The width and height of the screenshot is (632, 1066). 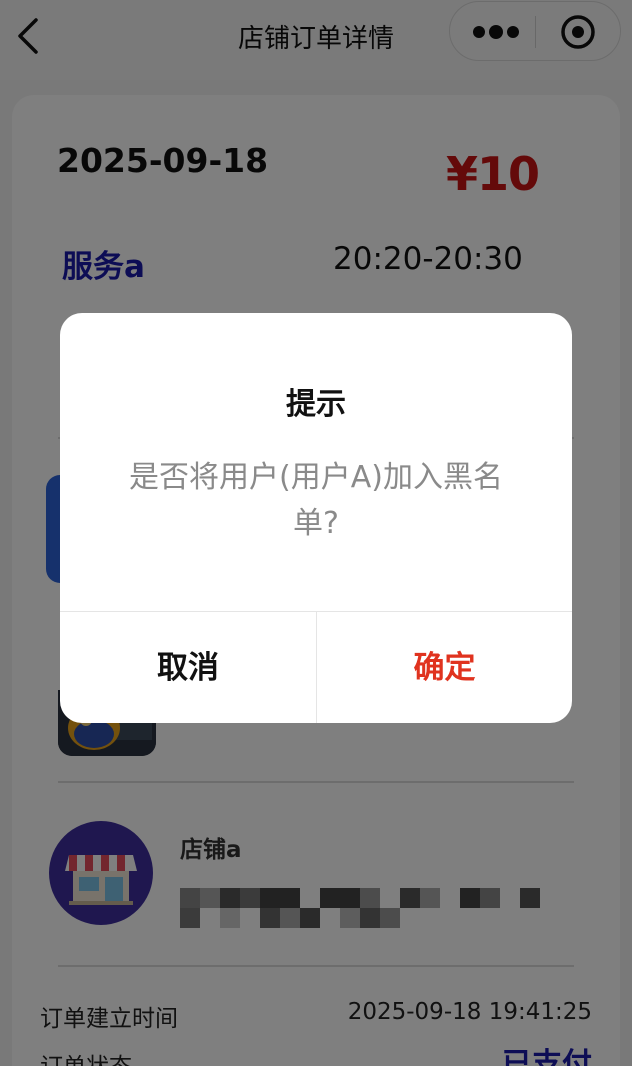 I want to click on cancel-button: 取消, so click(x=188, y=667).